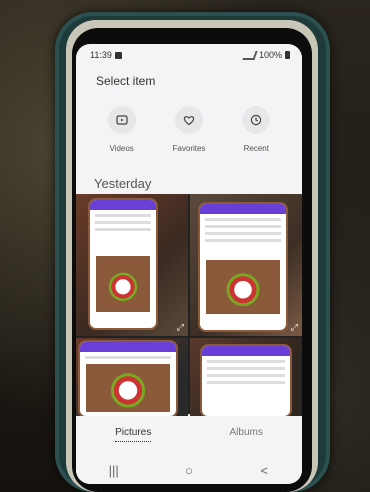 The width and height of the screenshot is (370, 492). I want to click on tab-bar: Pictures Albums, so click(189, 434).